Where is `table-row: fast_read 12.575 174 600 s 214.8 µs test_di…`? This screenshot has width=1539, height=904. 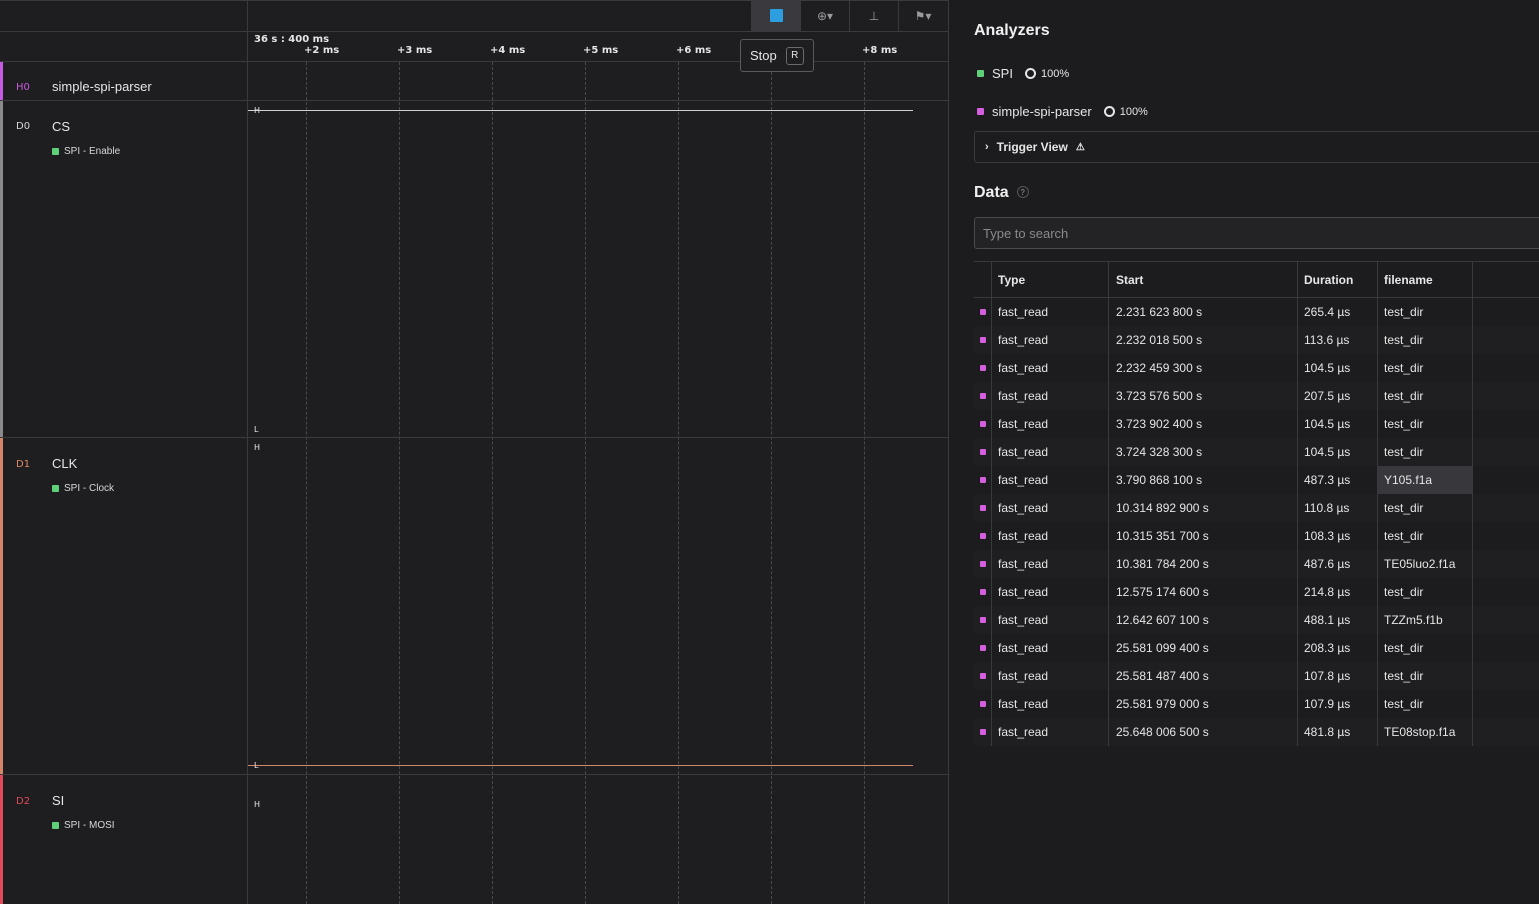 table-row: fast_read 12.575 174 600 s 214.8 µs test_di… is located at coordinates (1256, 592).